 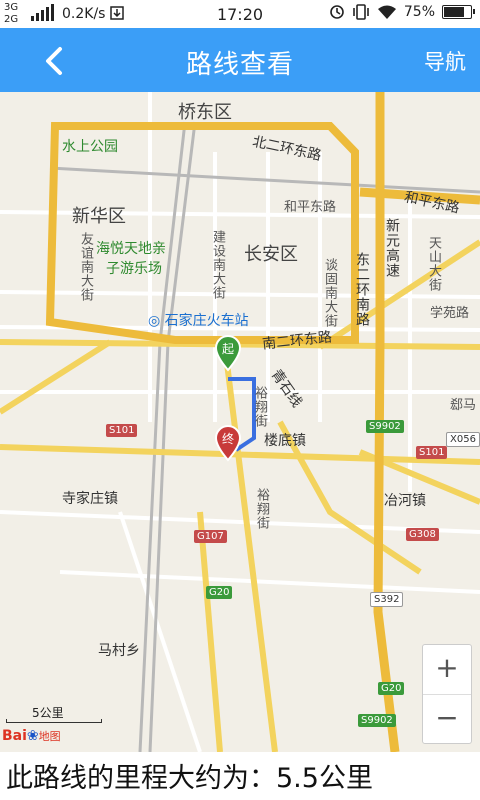 I want to click on title-bar: 路线查看 导航, so click(x=240, y=60).